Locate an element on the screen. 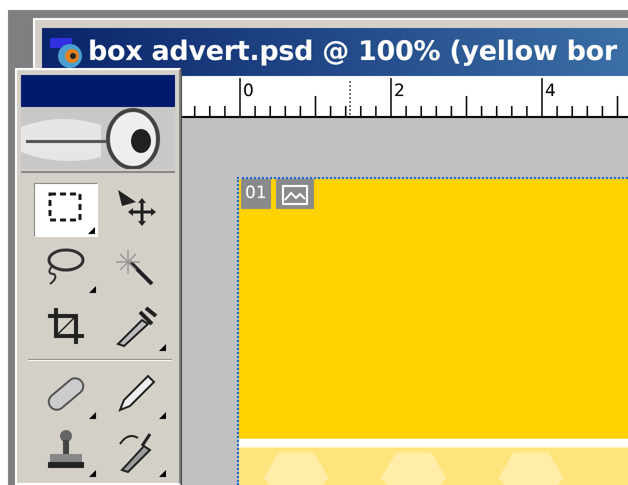 This screenshot has height=485, width=628. slice-number: 01 is located at coordinates (256, 194).